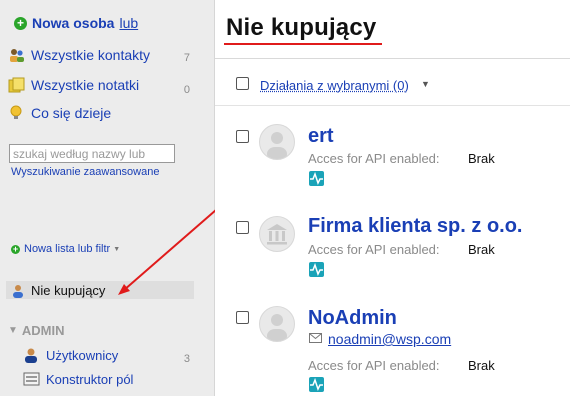 The height and width of the screenshot is (397, 570). What do you see at coordinates (389, 339) in the screenshot?
I see `contact-email-link: noadmin@wsp.com` at bounding box center [389, 339].